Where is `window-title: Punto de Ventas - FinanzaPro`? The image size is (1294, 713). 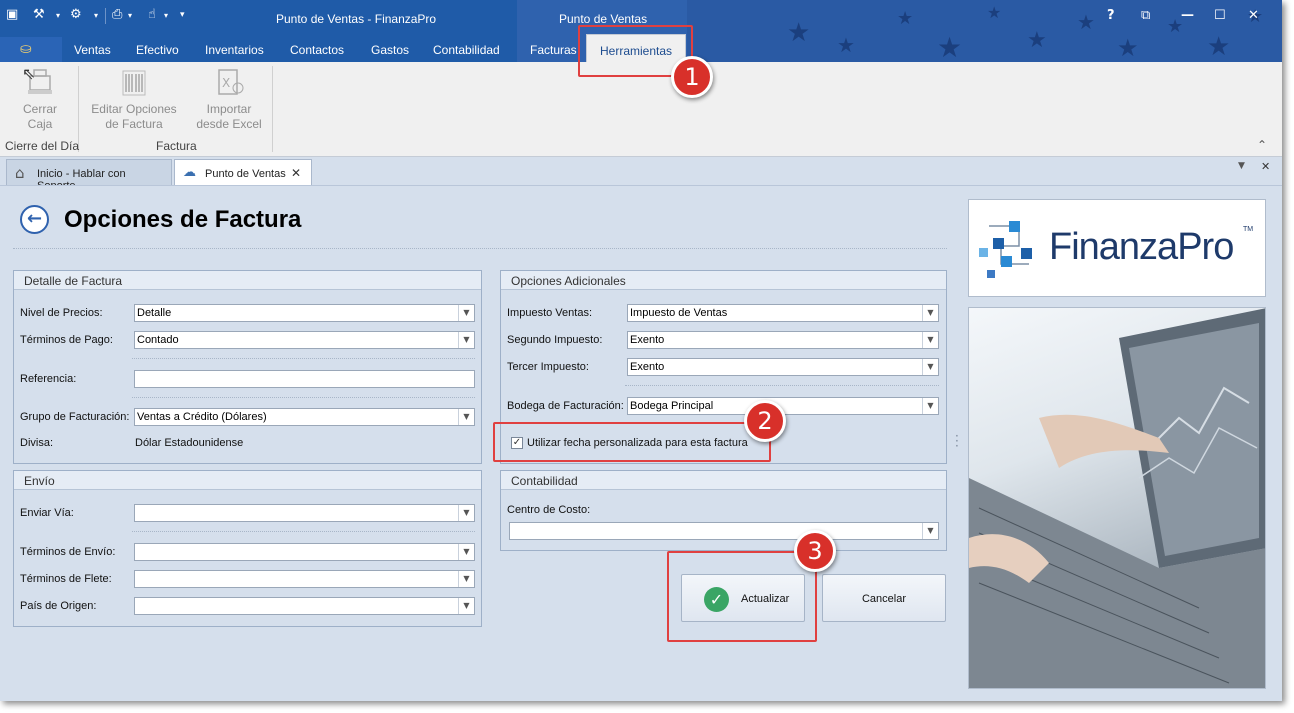
window-title: Punto de Ventas - FinanzaPro is located at coordinates (356, 19).